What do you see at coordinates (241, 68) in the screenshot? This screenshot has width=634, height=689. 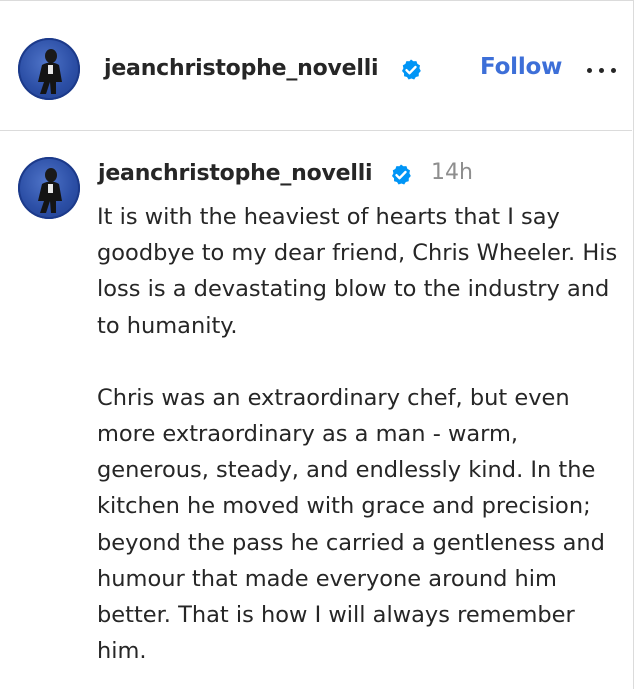 I see `header-username: jeanchristophe_novelli` at bounding box center [241, 68].